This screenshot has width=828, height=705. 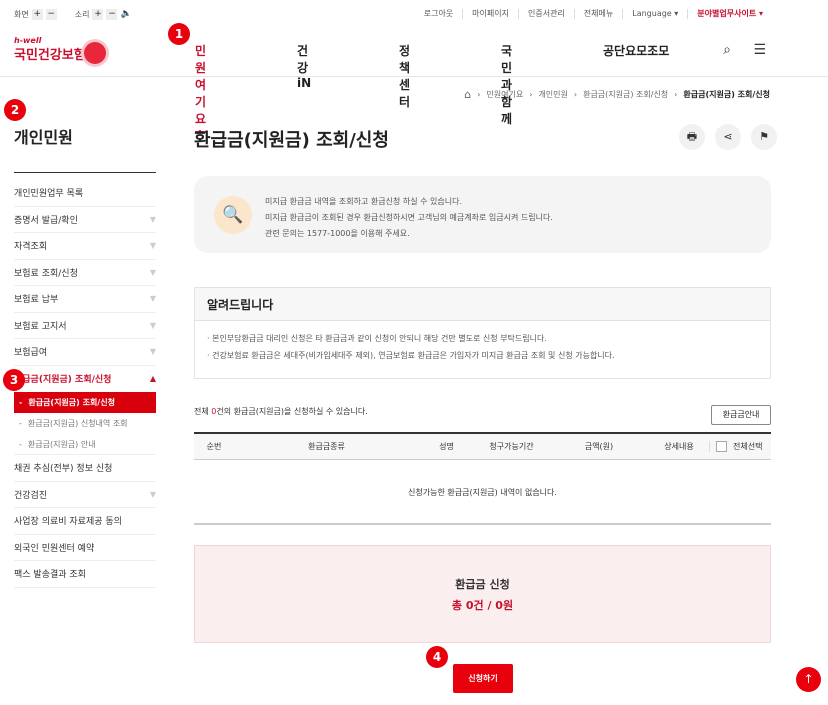 I want to click on zoom-controls: 화면 + − 소리 + − 🔈, so click(x=73, y=14).